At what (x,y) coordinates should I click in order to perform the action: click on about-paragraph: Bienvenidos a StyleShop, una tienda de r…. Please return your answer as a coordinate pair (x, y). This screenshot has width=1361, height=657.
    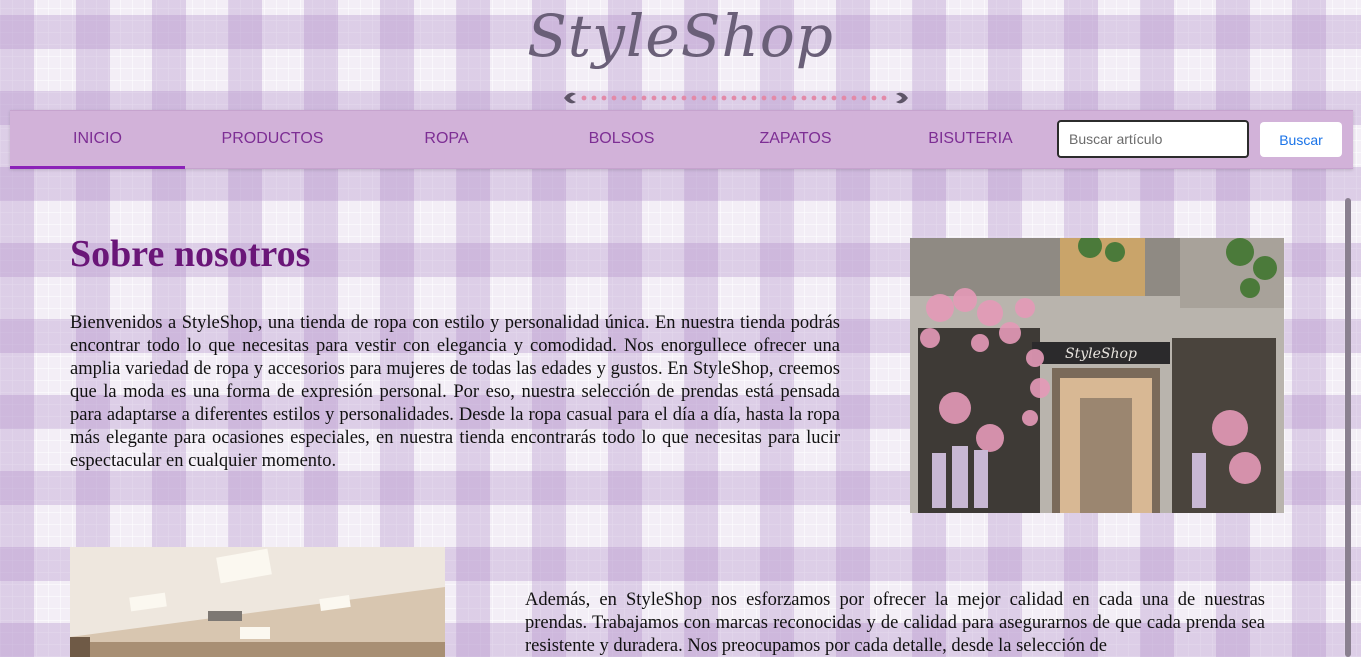
    Looking at the image, I should click on (455, 392).